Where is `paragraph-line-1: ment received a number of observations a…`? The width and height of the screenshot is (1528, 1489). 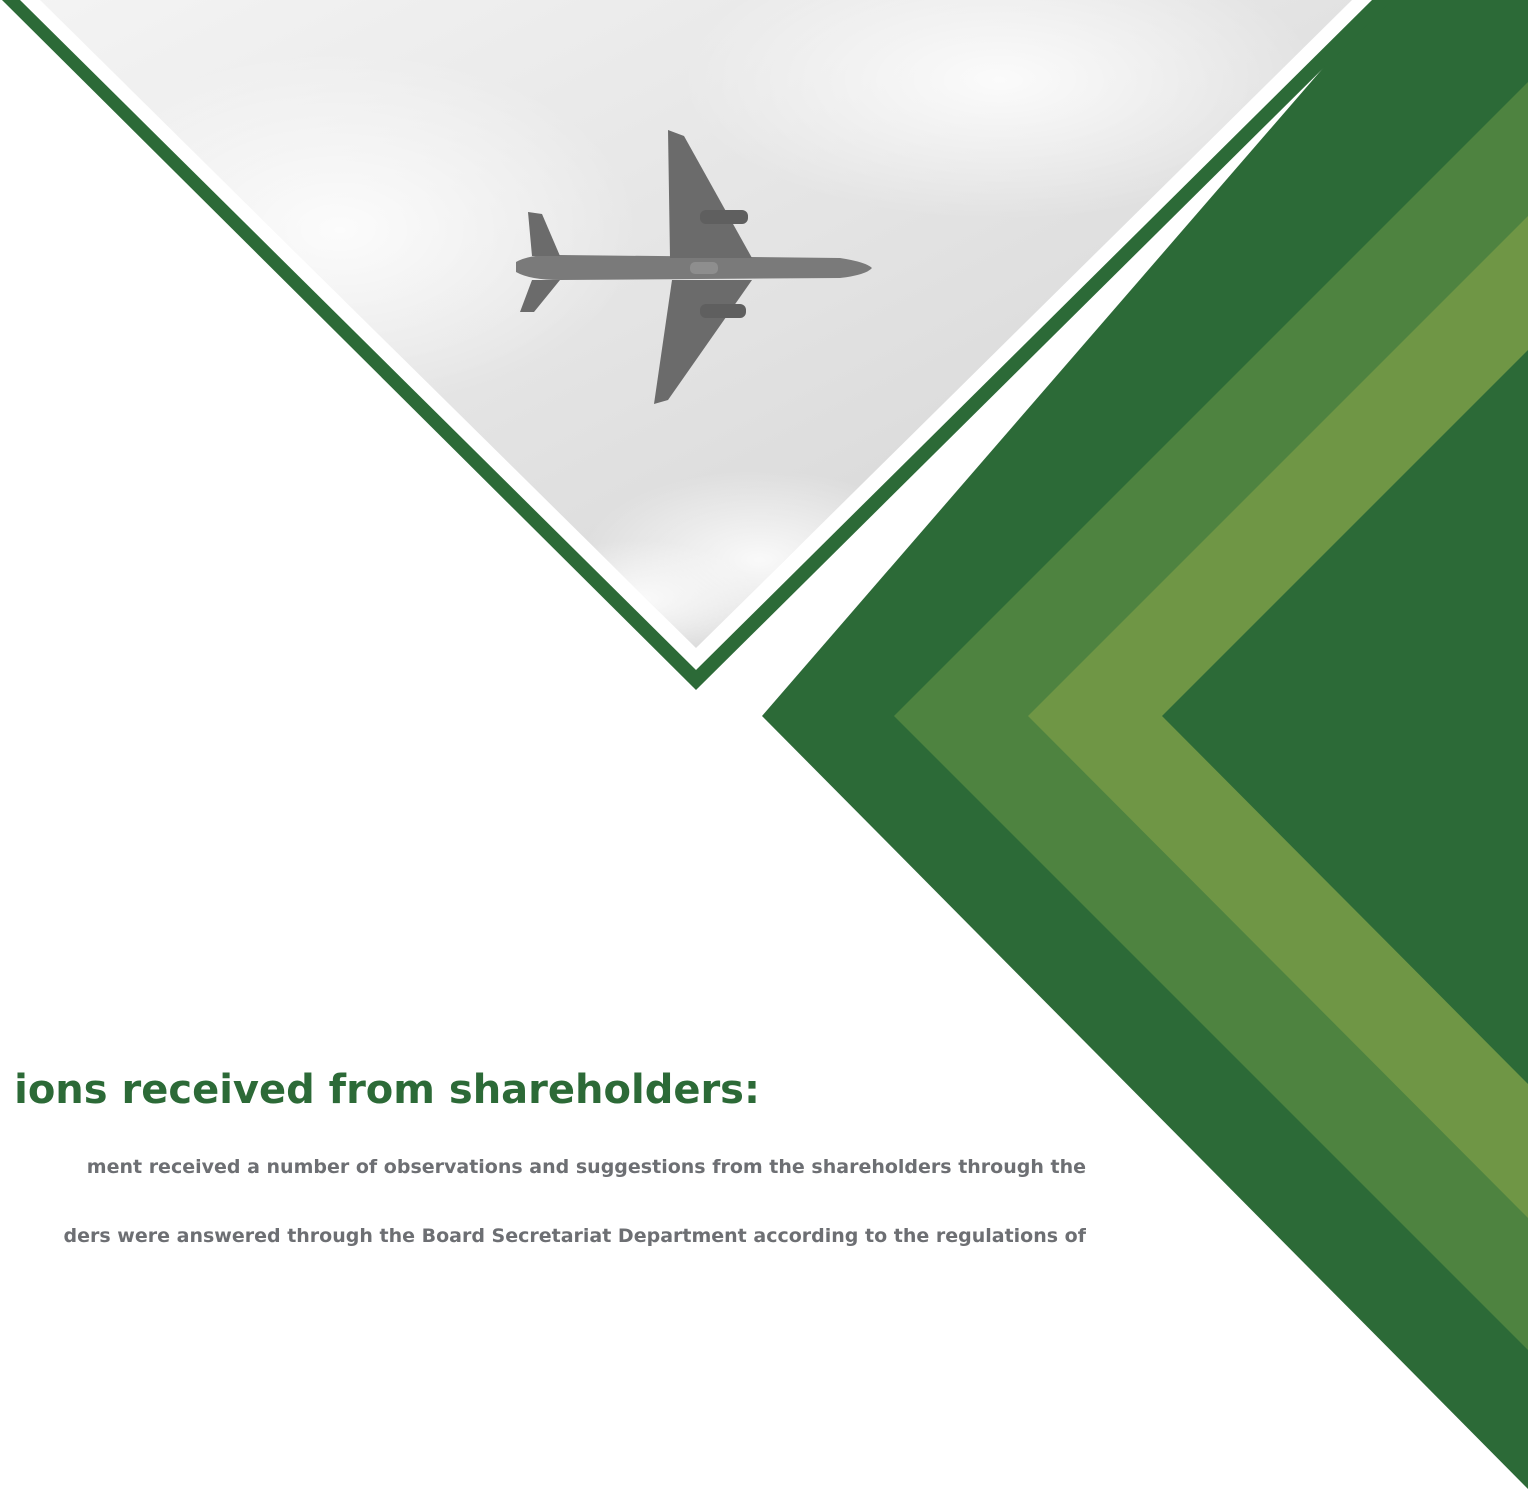
paragraph-line-1: ment received a number of observations a… is located at coordinates (586, 1167).